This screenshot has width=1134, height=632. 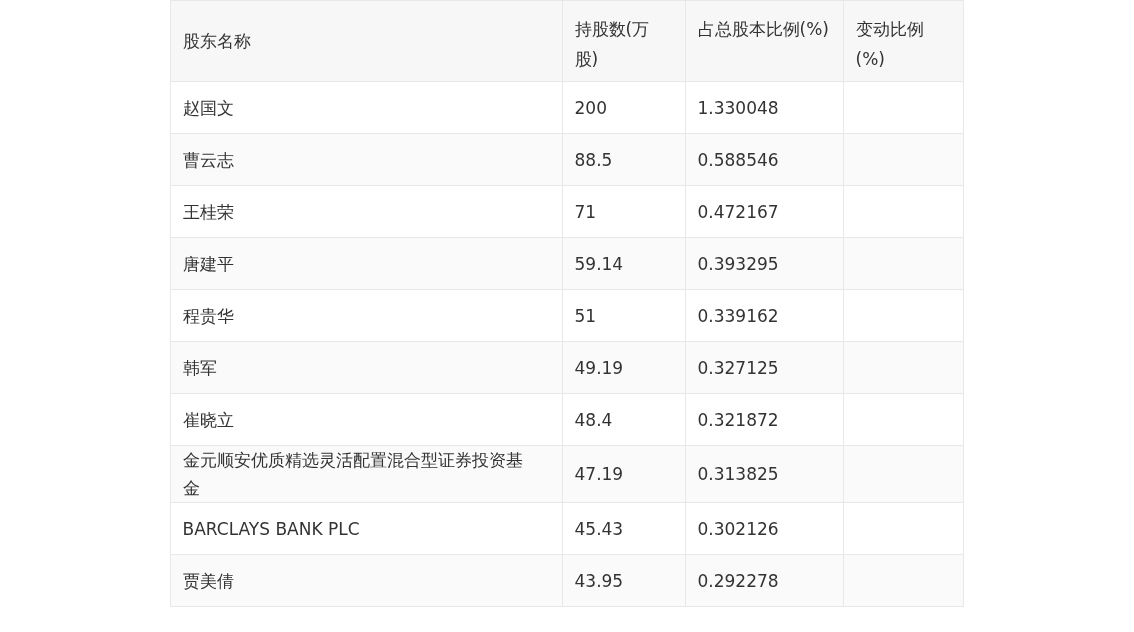 What do you see at coordinates (903, 41) in the screenshot?
I see `header-cell: 变动比例(%)` at bounding box center [903, 41].